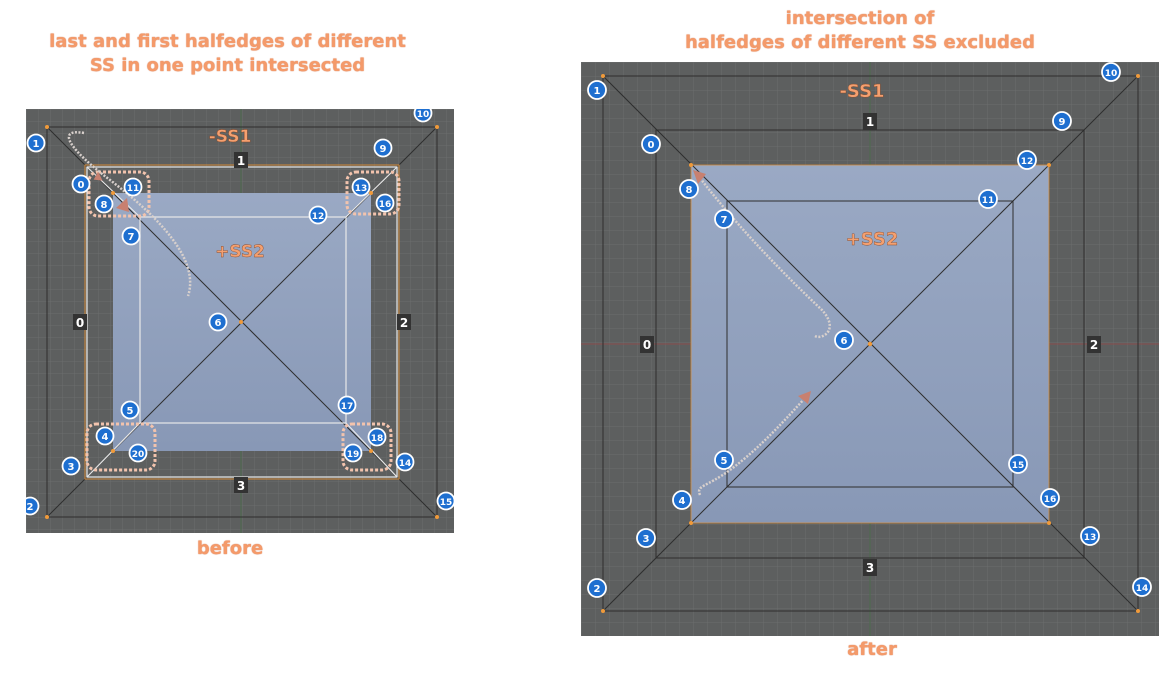 The height and width of the screenshot is (684, 1175). What do you see at coordinates (377, 439) in the screenshot?
I see `svg-text: 18` at bounding box center [377, 439].